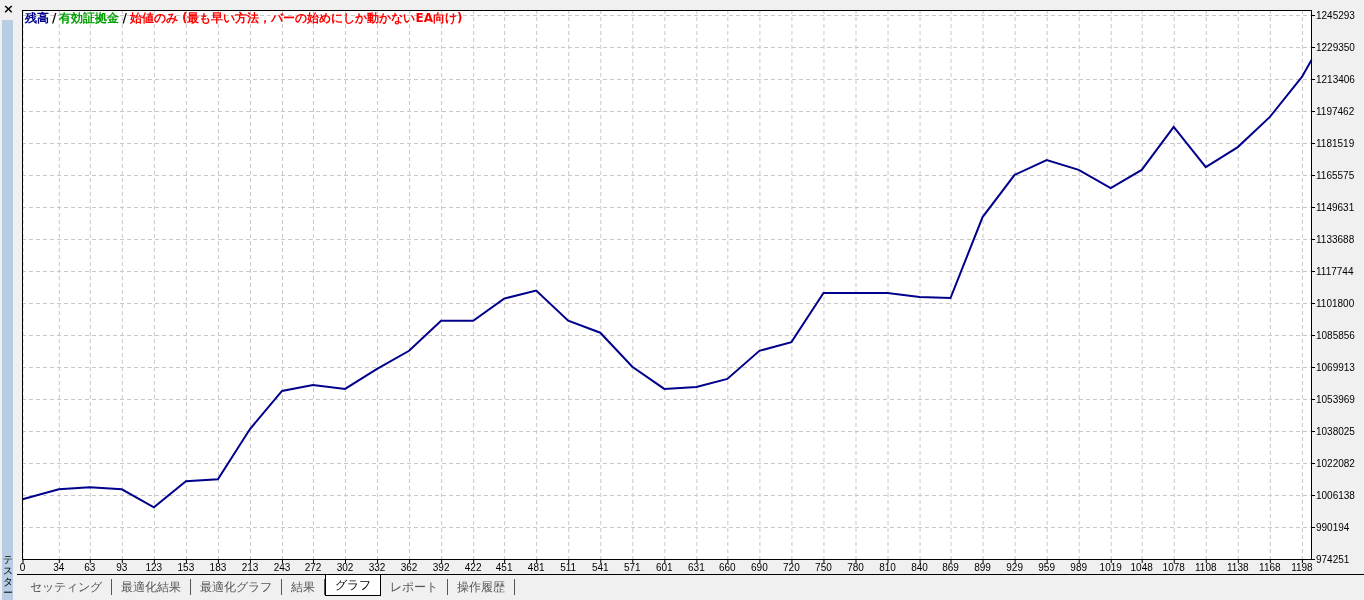 Image resolution: width=1364 pixels, height=600 pixels. What do you see at coordinates (1110, 567) in the screenshot?
I see `axis-tick-label: 1019` at bounding box center [1110, 567].